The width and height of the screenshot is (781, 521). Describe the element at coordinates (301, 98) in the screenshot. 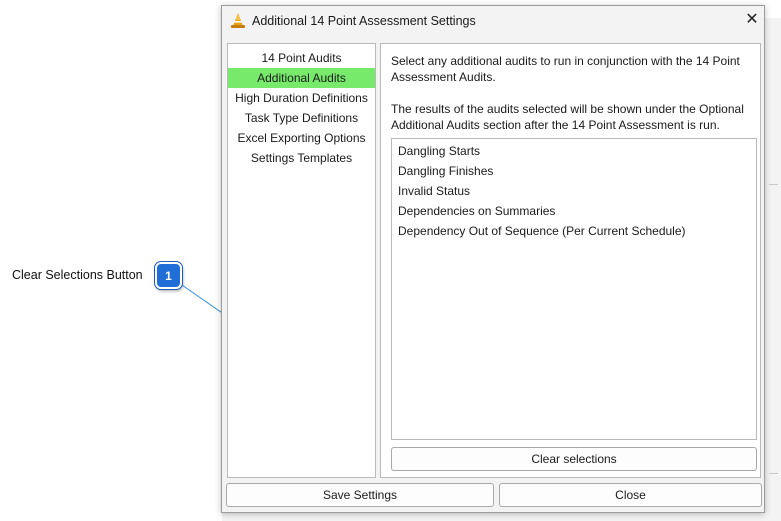

I see `nav-item-high-duration-definitions: High Duration Definitions` at that location.